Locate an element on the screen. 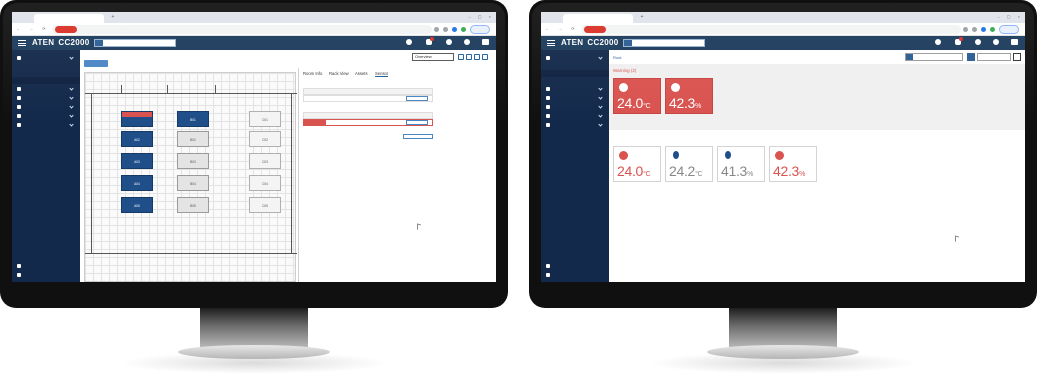 This screenshot has width=1037, height=378. zoom-icon is located at coordinates (469, 57).